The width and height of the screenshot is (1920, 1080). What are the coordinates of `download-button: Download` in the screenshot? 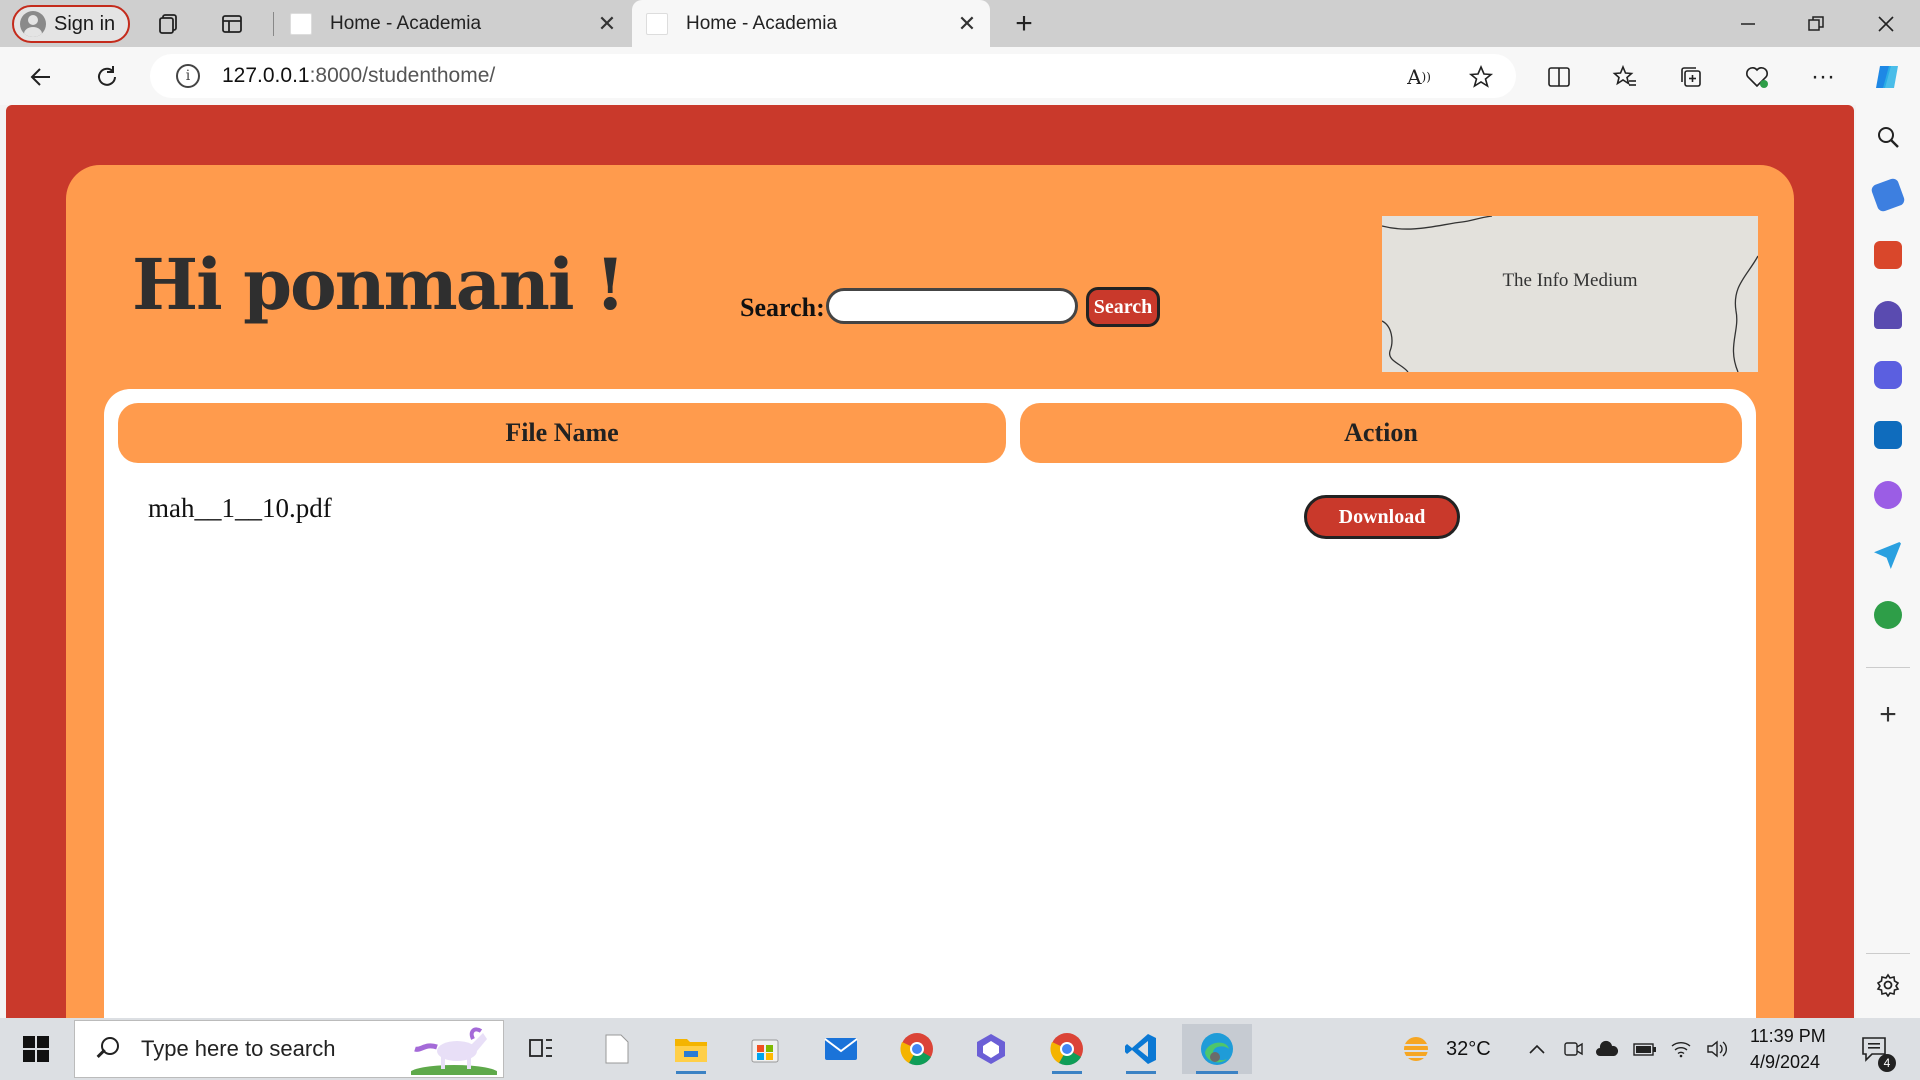 It's located at (1382, 517).